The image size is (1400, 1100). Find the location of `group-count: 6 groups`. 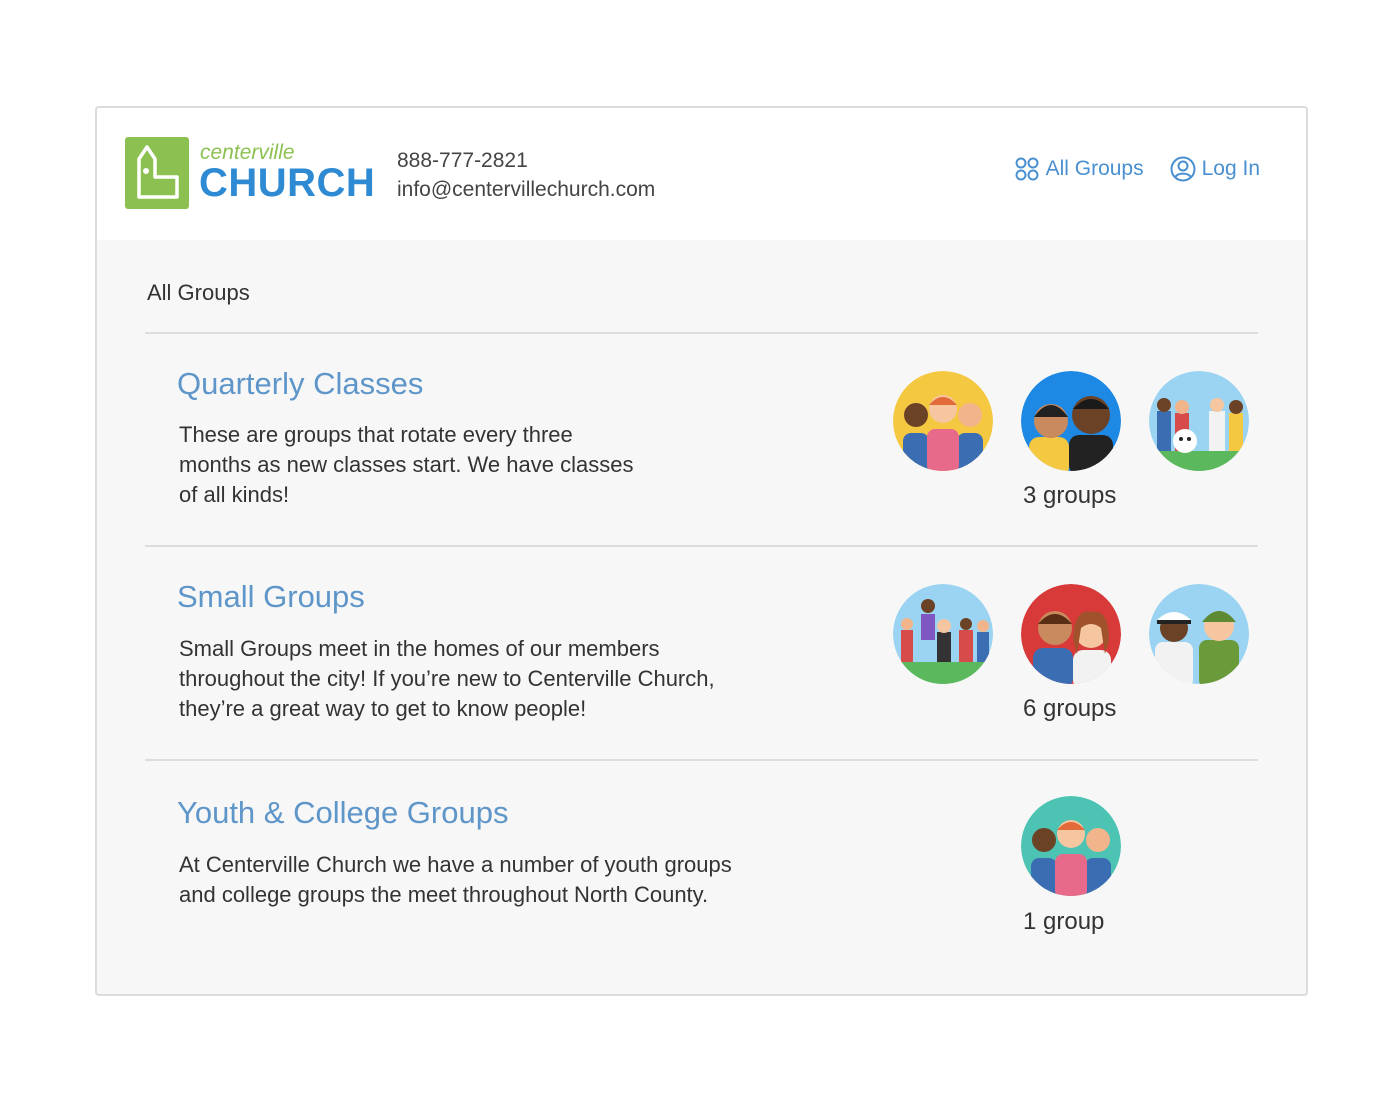

group-count: 6 groups is located at coordinates (1070, 708).